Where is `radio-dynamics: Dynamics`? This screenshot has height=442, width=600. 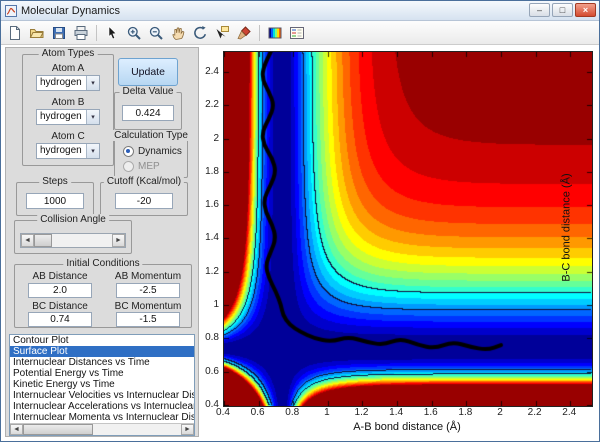 radio-dynamics: Dynamics is located at coordinates (152, 151).